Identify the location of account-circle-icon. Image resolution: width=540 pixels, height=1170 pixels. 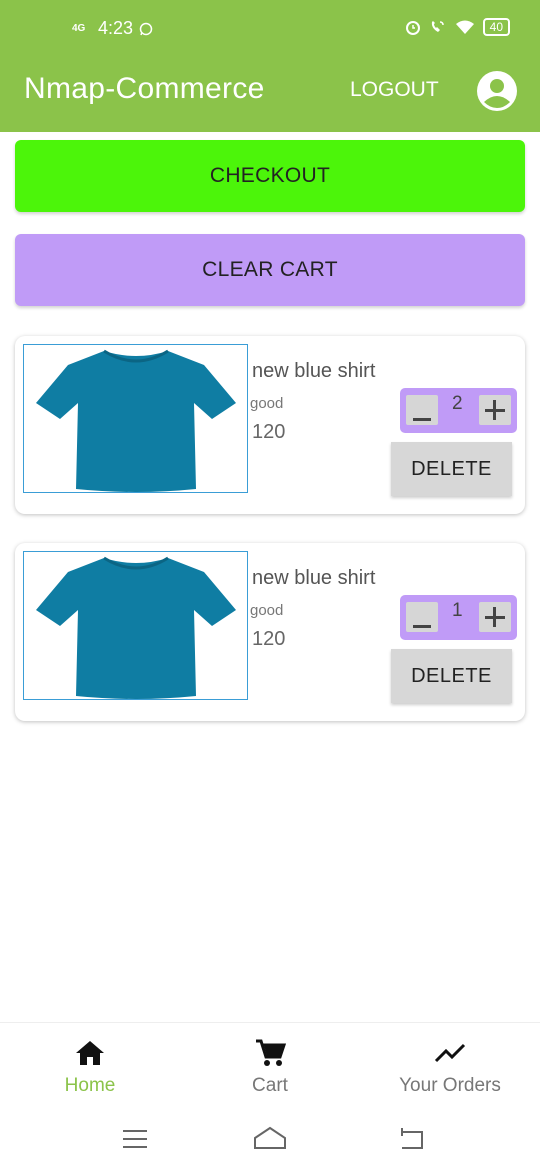
(497, 91).